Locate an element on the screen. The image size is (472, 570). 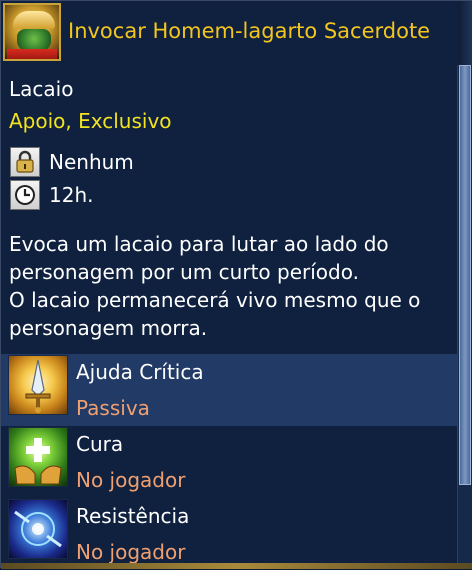
description-line: Evoca um lacaio para lutar ao lado do is located at coordinates (199, 244).